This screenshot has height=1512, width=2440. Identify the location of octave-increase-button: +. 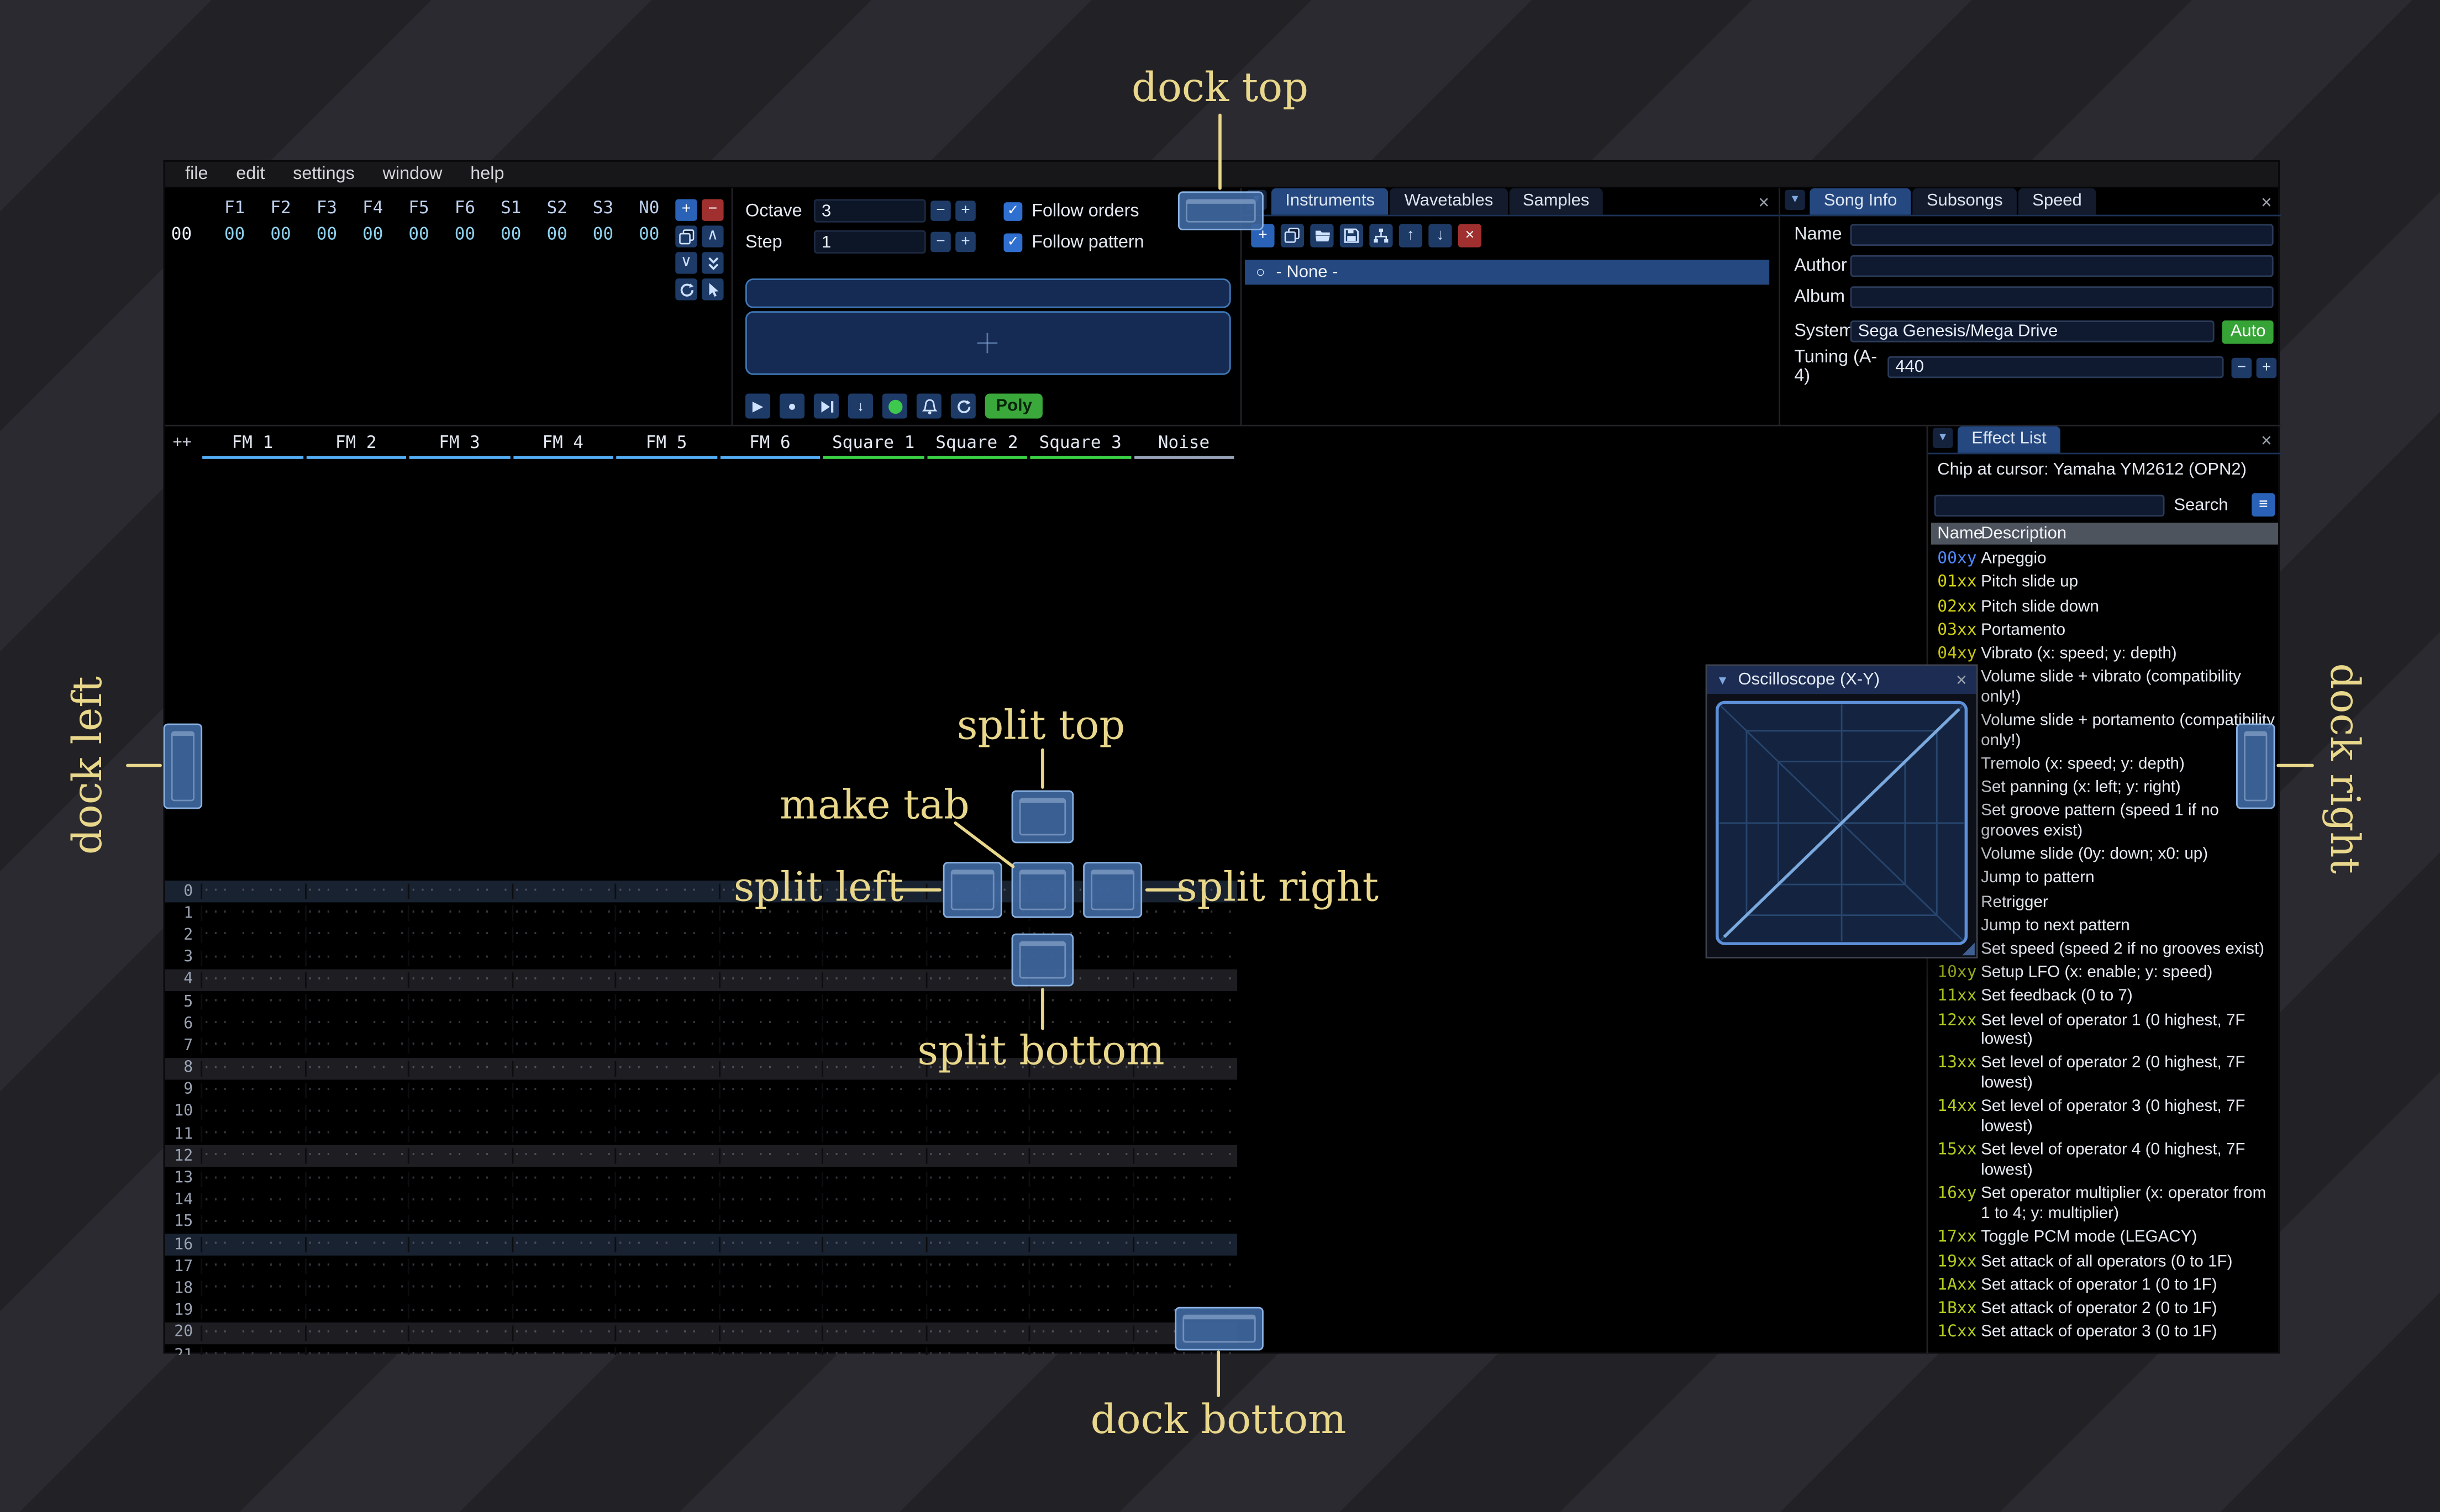
(965, 211).